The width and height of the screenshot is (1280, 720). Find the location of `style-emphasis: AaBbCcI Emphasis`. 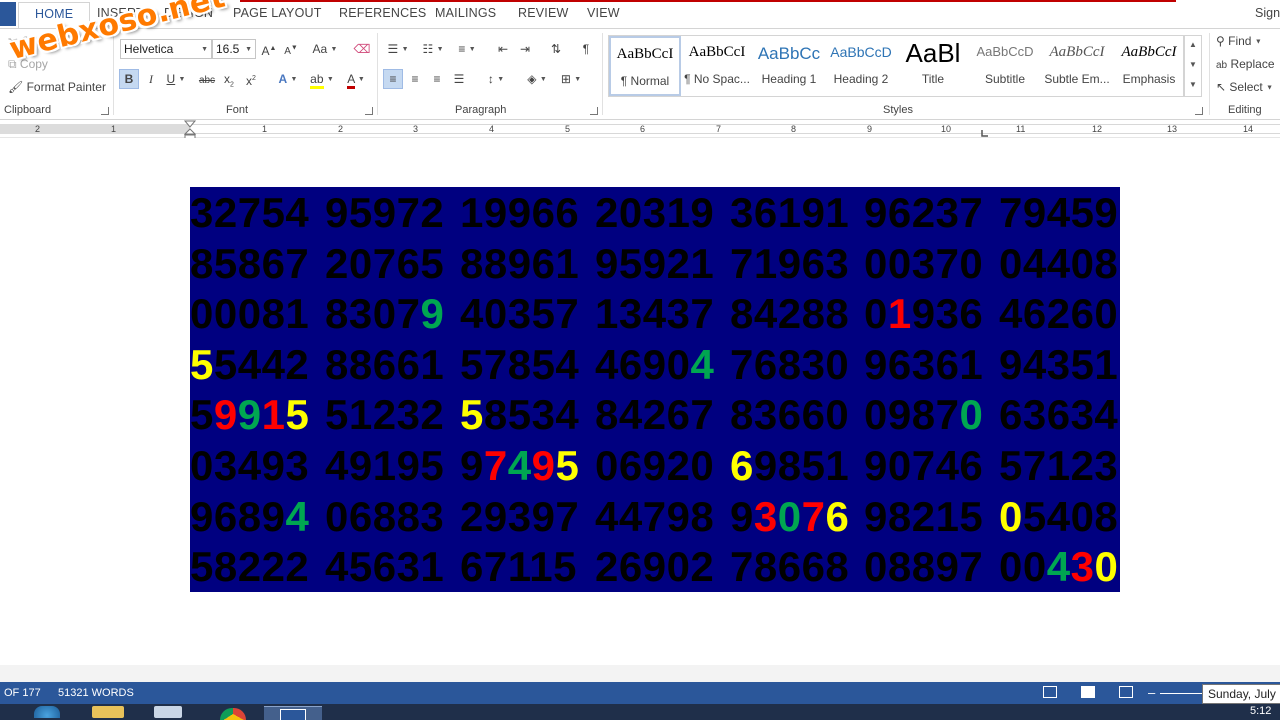

style-emphasis: AaBbCcI Emphasis is located at coordinates (1149, 66).